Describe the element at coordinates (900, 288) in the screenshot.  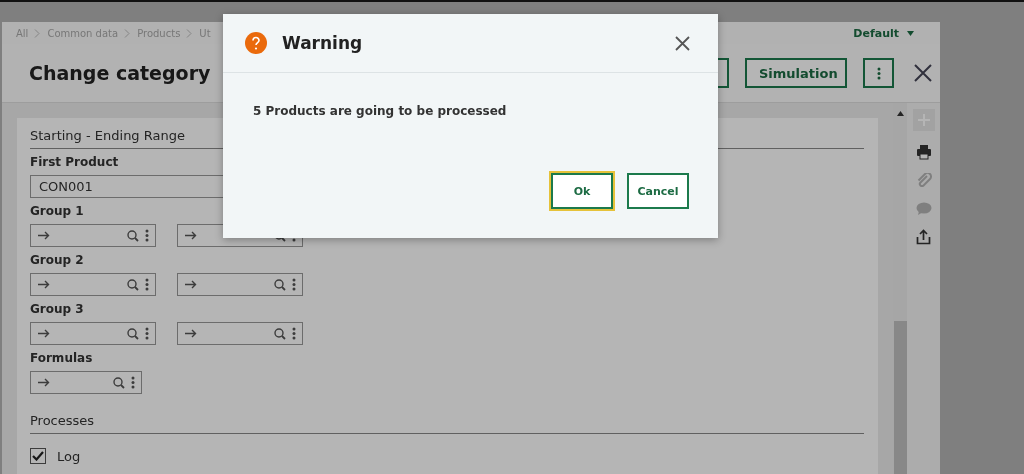
I see `scrollbar` at that location.